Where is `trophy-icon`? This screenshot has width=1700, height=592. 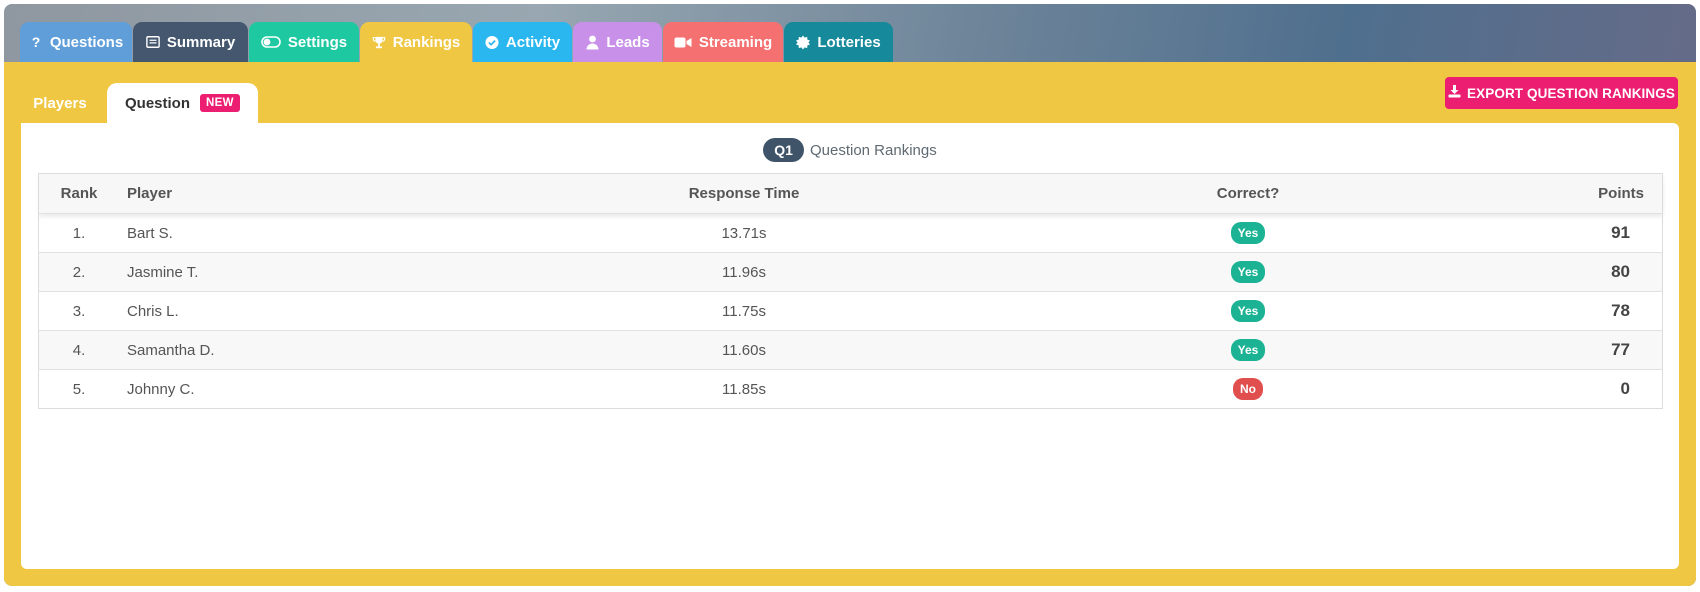 trophy-icon is located at coordinates (379, 42).